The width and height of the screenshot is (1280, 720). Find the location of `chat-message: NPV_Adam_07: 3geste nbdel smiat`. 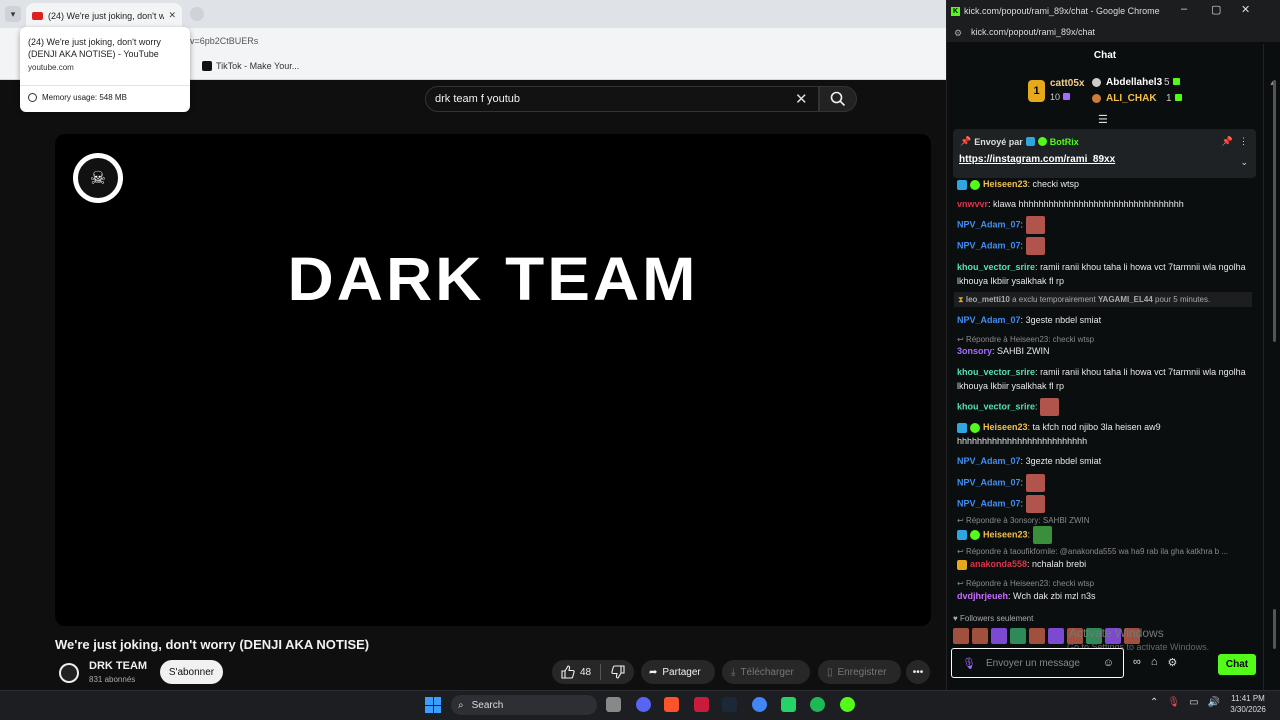

chat-message: NPV_Adam_07: 3geste nbdel smiat is located at coordinates (1106, 320).